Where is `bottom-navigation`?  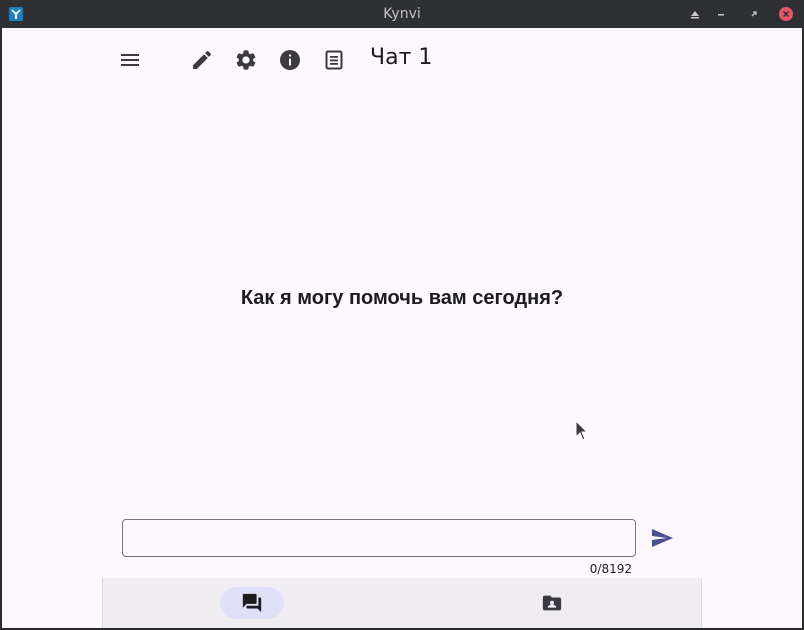
bottom-navigation is located at coordinates (402, 603).